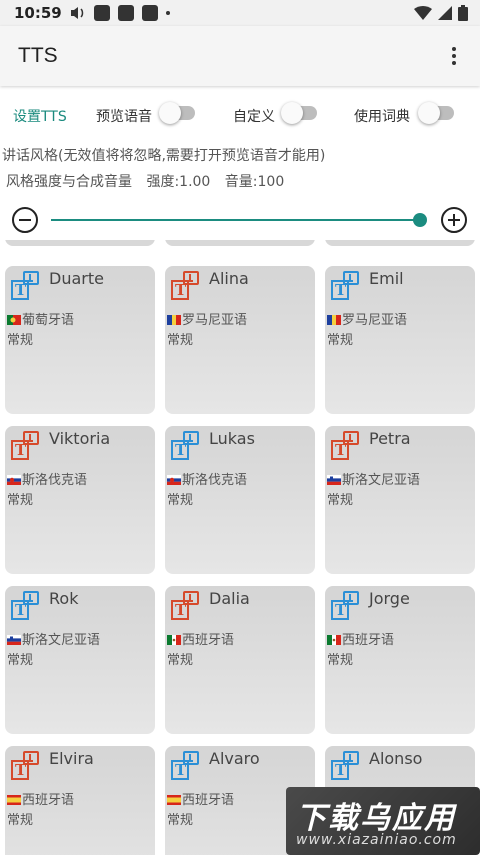 The image size is (480, 855). What do you see at coordinates (80, 800) in the screenshot?
I see `voice-card: T Elvira 西班牙语常规` at bounding box center [80, 800].